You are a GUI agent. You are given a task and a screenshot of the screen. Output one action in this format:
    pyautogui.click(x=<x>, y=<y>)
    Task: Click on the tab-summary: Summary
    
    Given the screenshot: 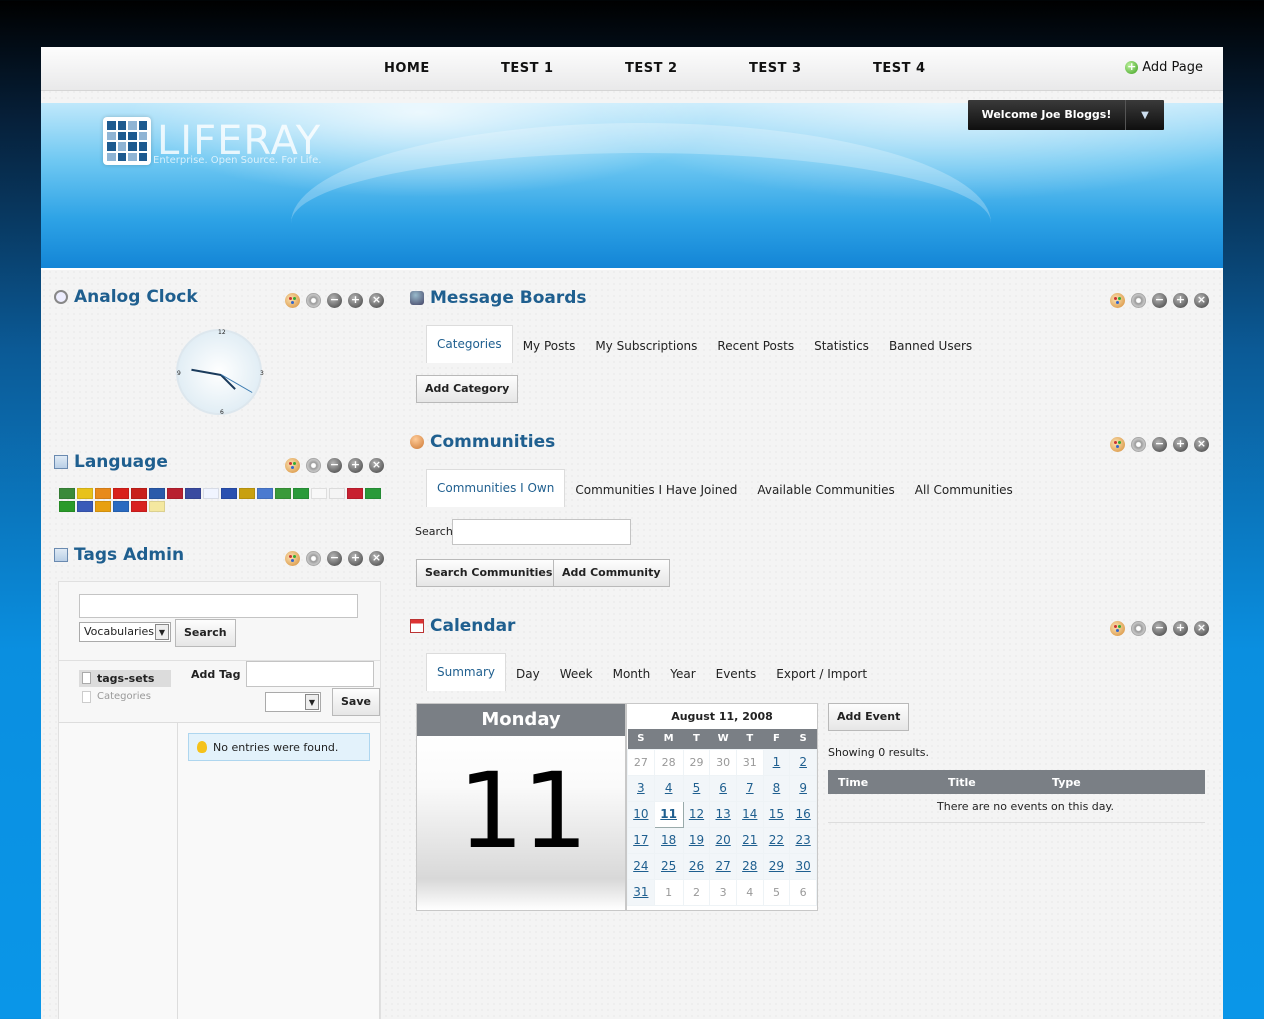 What is the action you would take?
    pyautogui.click(x=466, y=672)
    